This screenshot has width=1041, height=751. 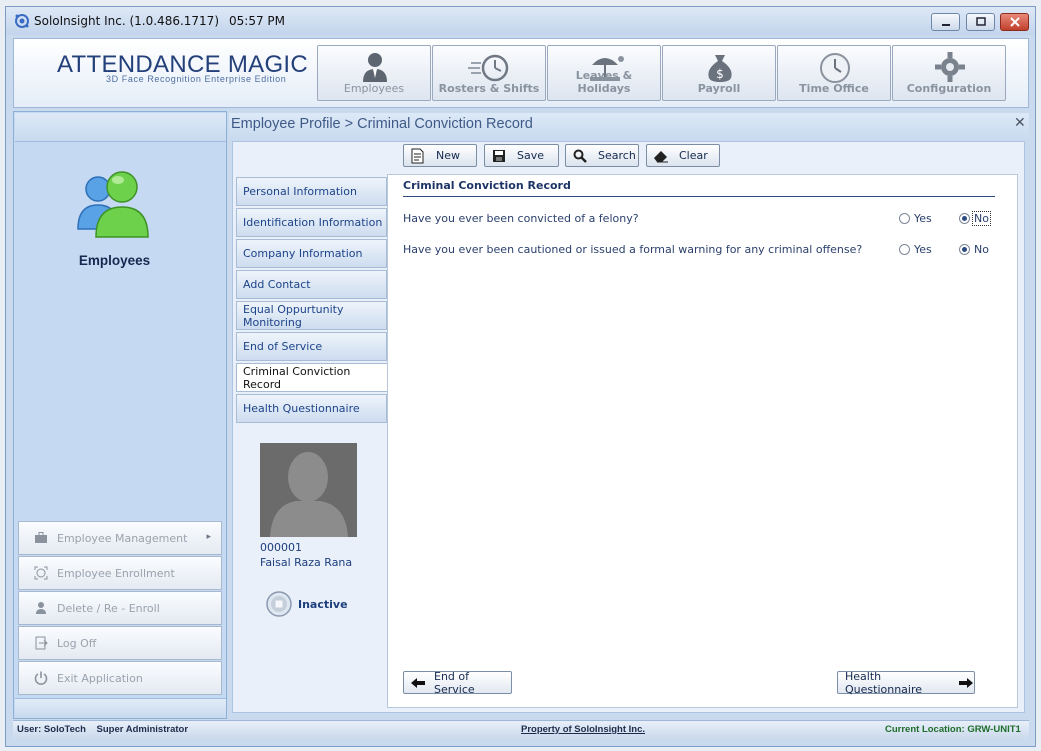 I want to click on clear-label: Clear, so click(x=693, y=155).